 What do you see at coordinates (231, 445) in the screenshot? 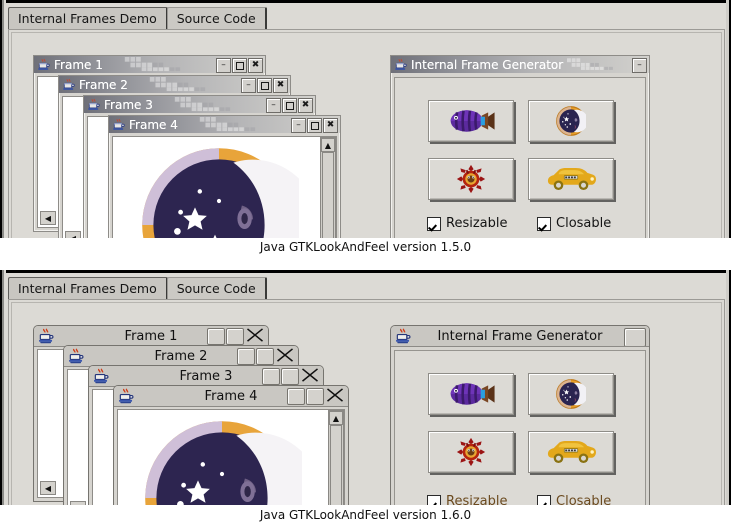
I see `internal-frame-4: Frame 4 ▲` at bounding box center [231, 445].